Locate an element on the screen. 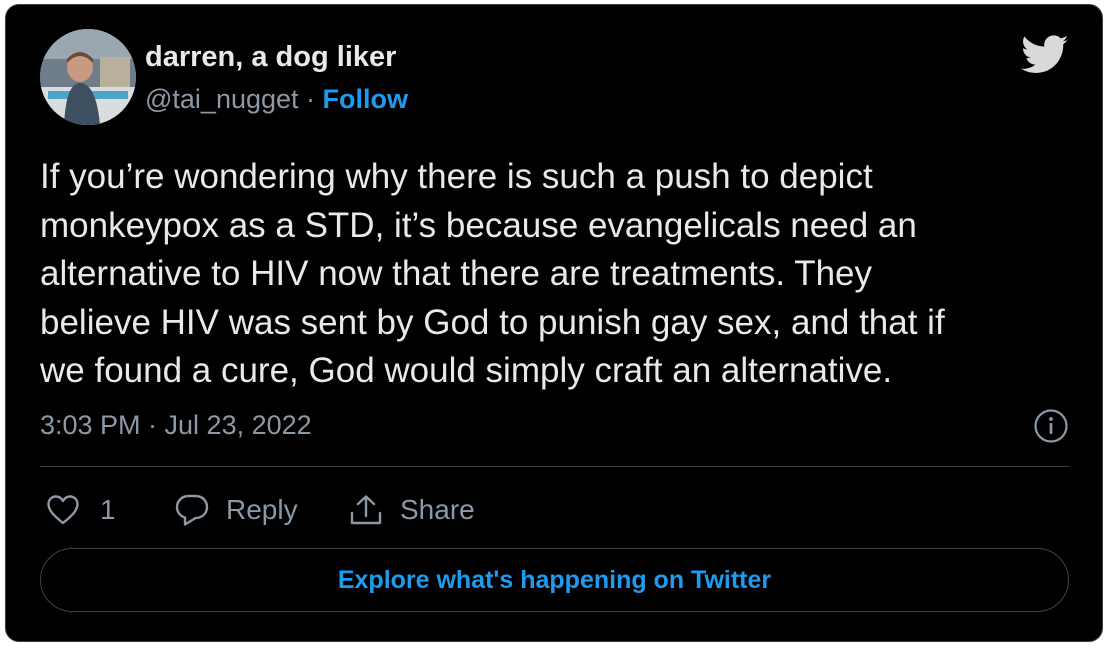 This screenshot has height=649, width=1113. reply-button: Reply is located at coordinates (236, 510).